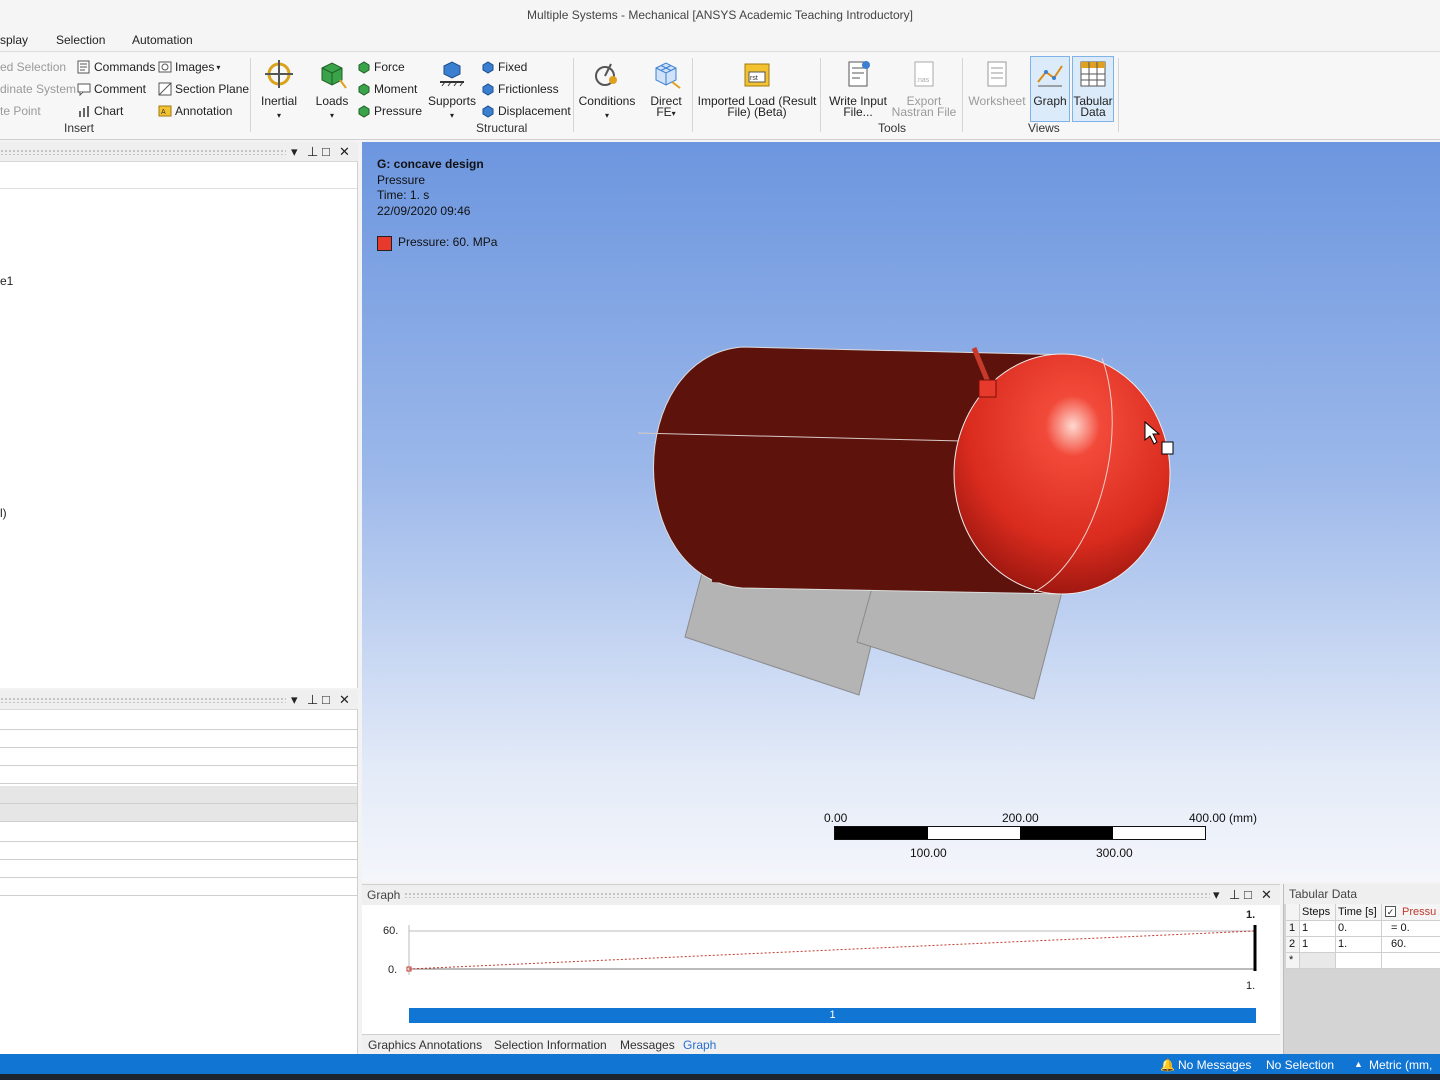 Image resolution: width=1440 pixels, height=1080 pixels. What do you see at coordinates (647, 1045) in the screenshot?
I see `tab-messages: Messages` at bounding box center [647, 1045].